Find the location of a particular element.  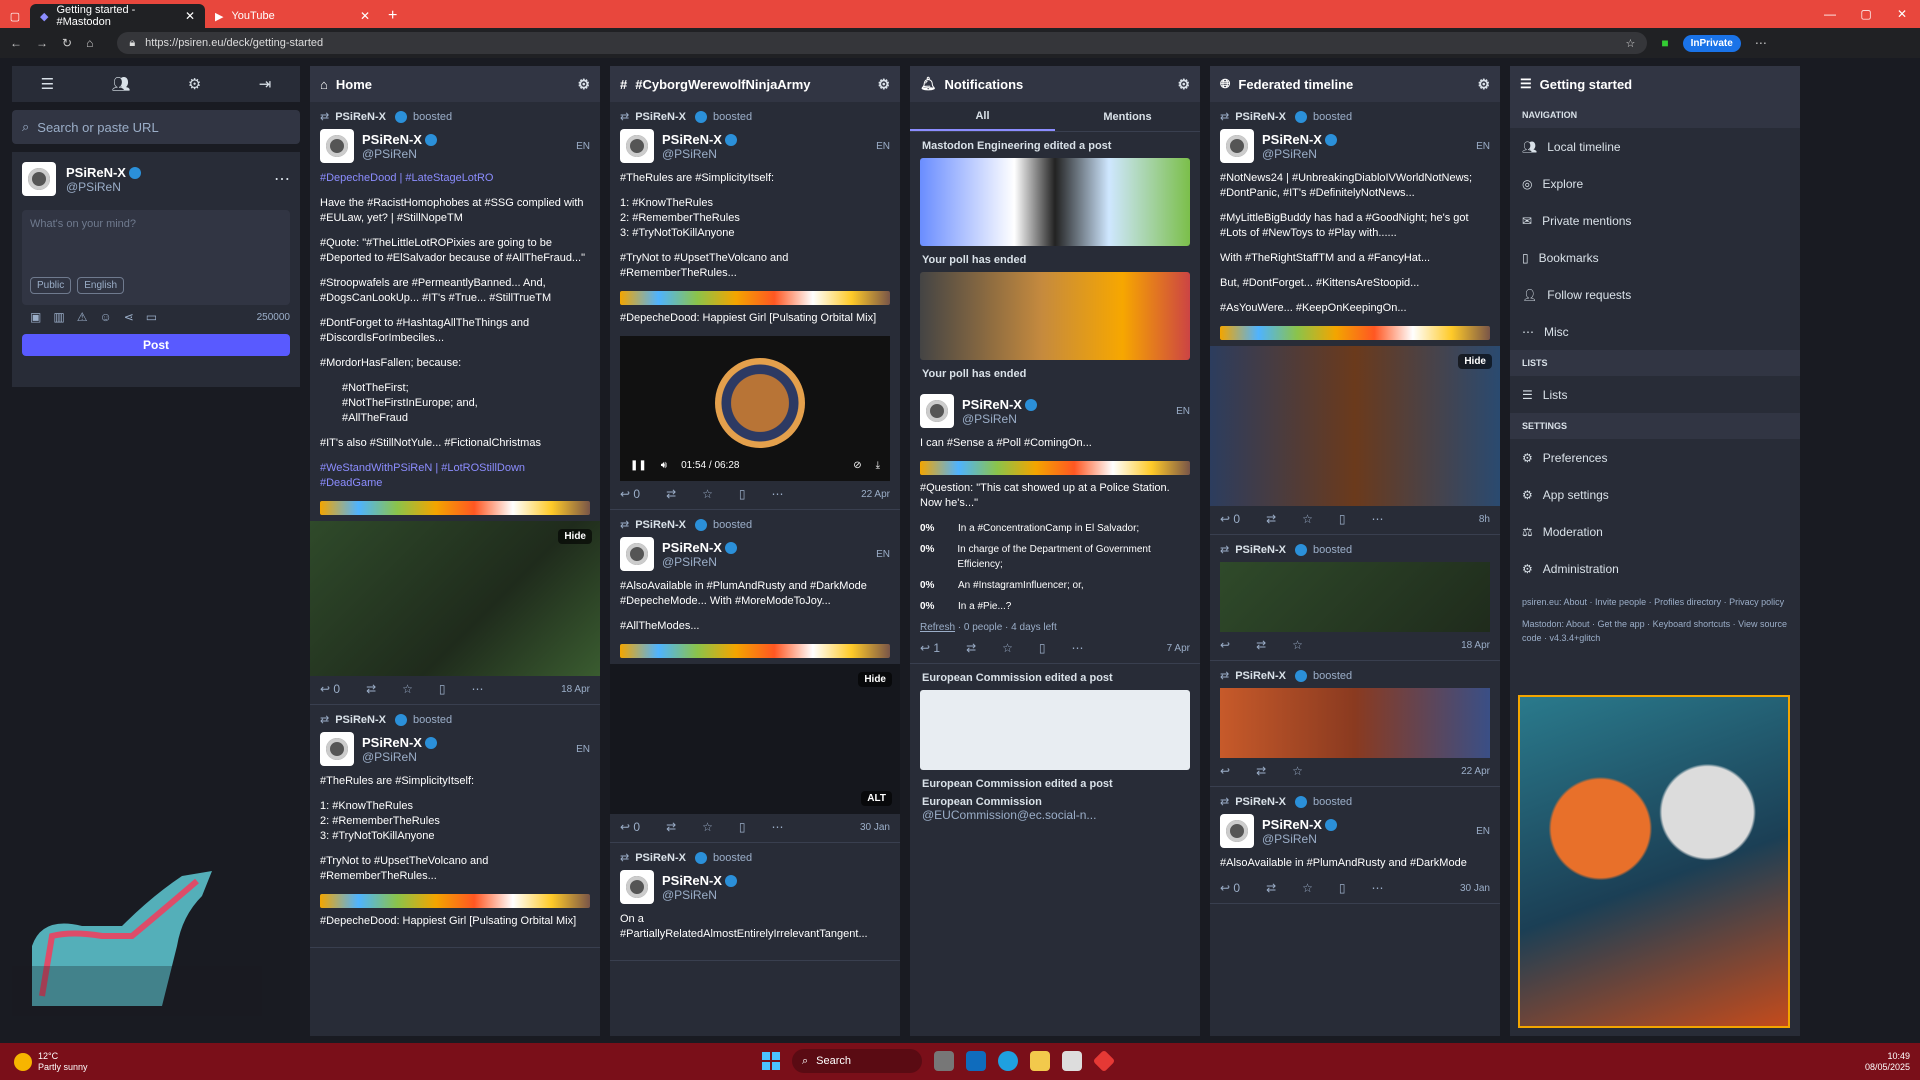

edge-icon is located at coordinates (1008, 1061).